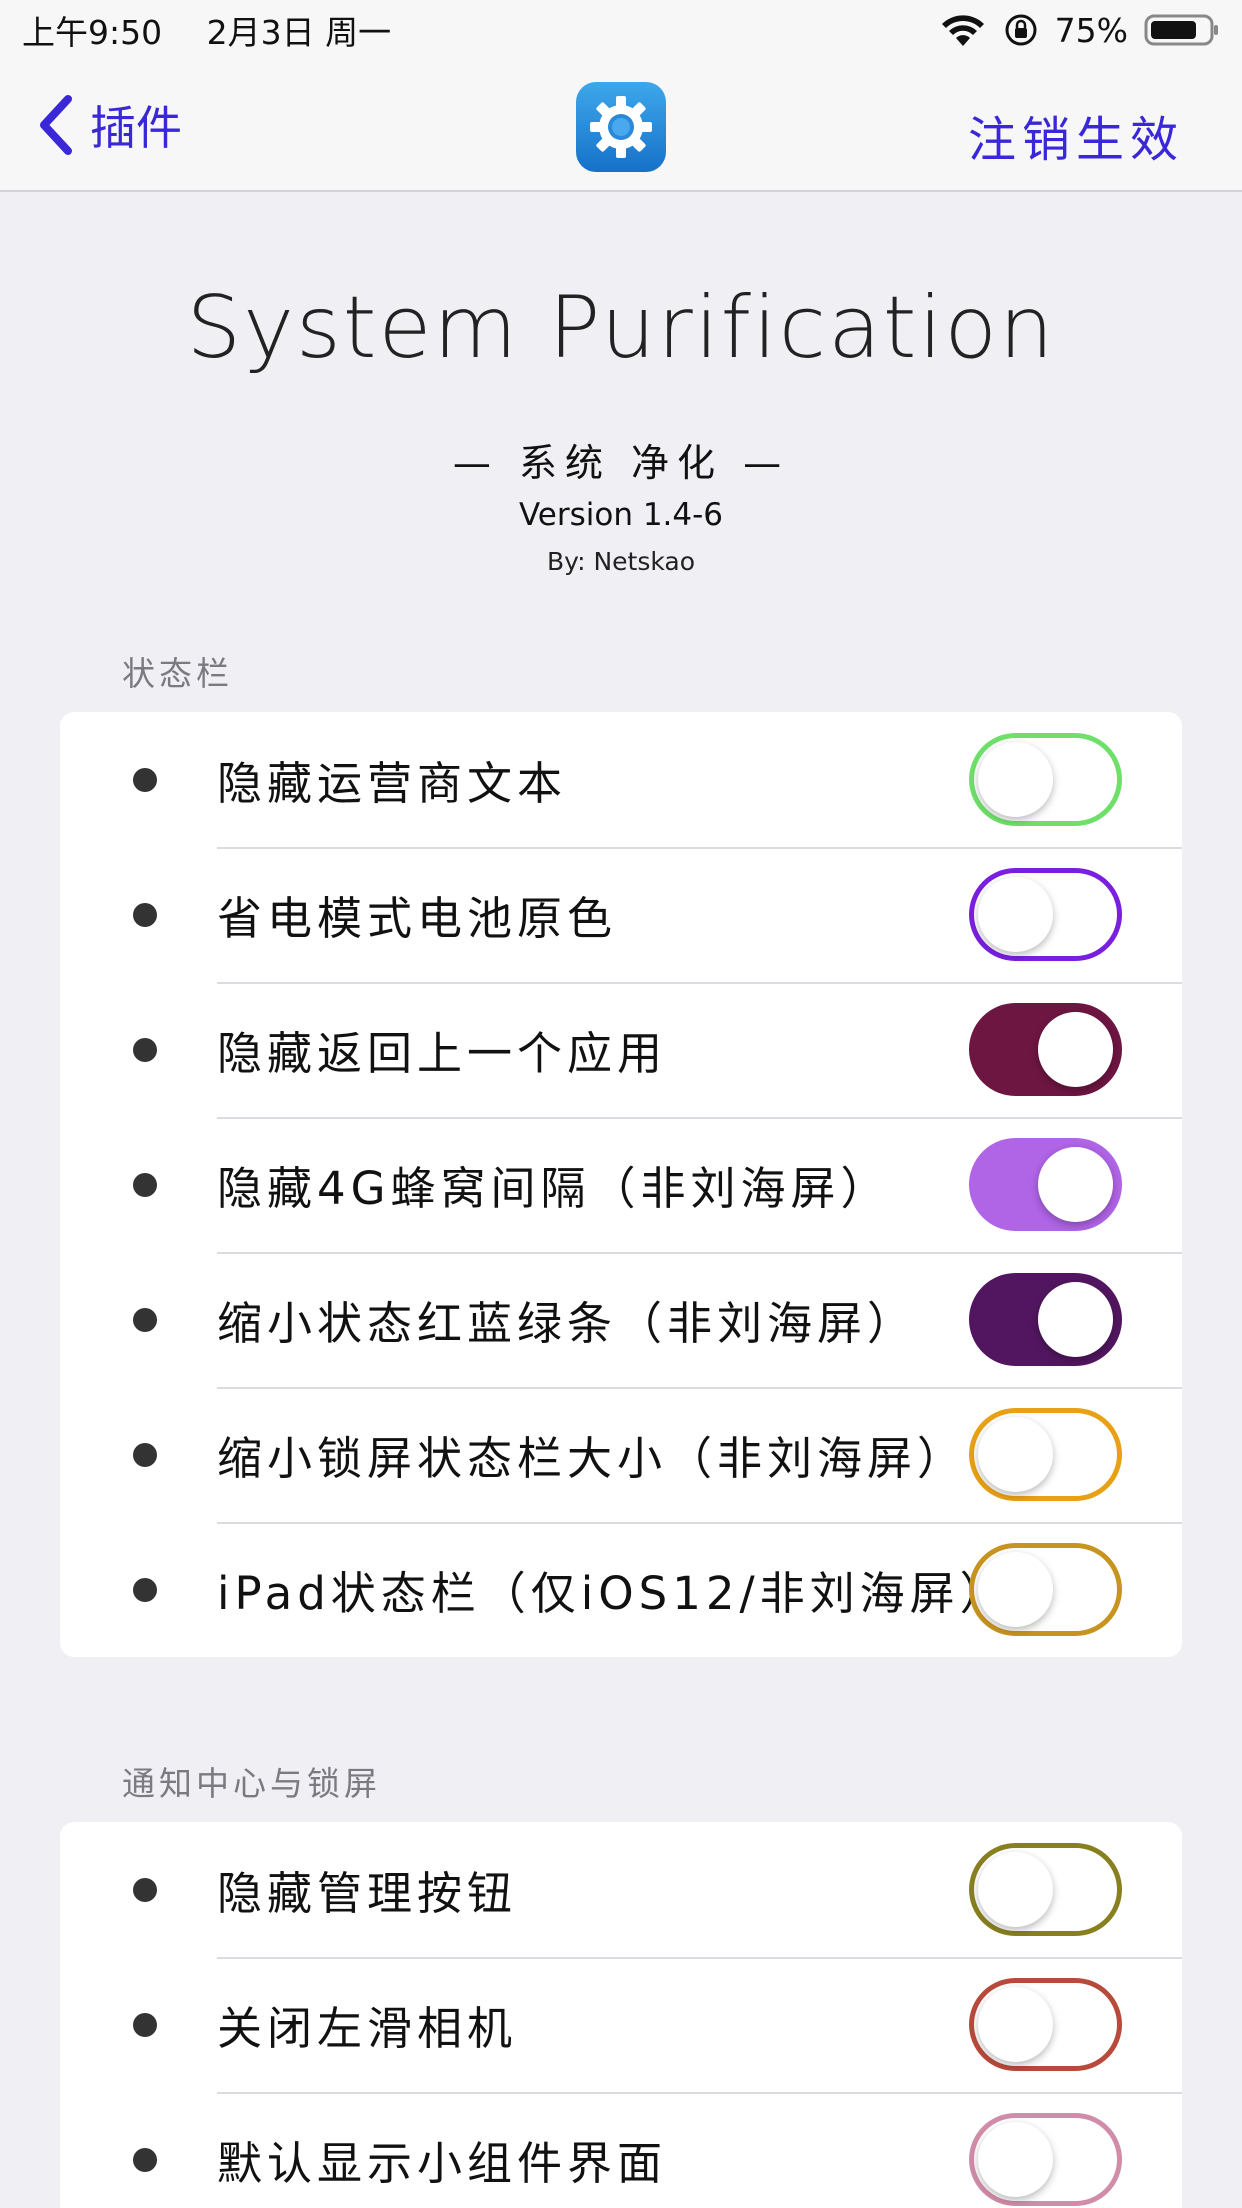  Describe the element at coordinates (1091, 30) in the screenshot. I see `battery-percent: 75%` at that location.